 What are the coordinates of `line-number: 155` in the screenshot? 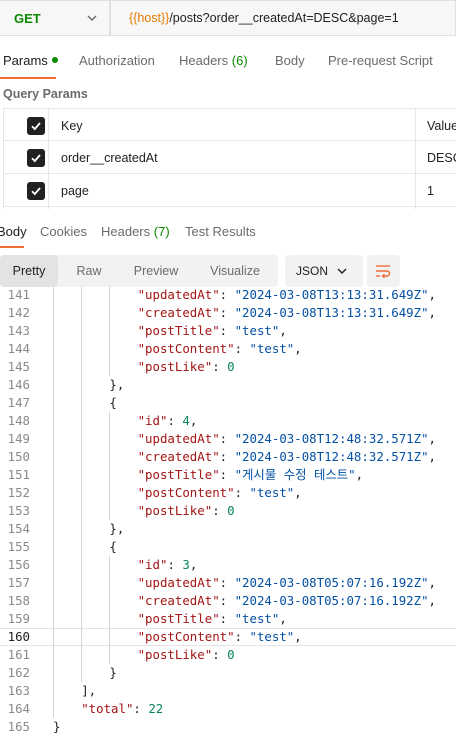 It's located at (18, 546).